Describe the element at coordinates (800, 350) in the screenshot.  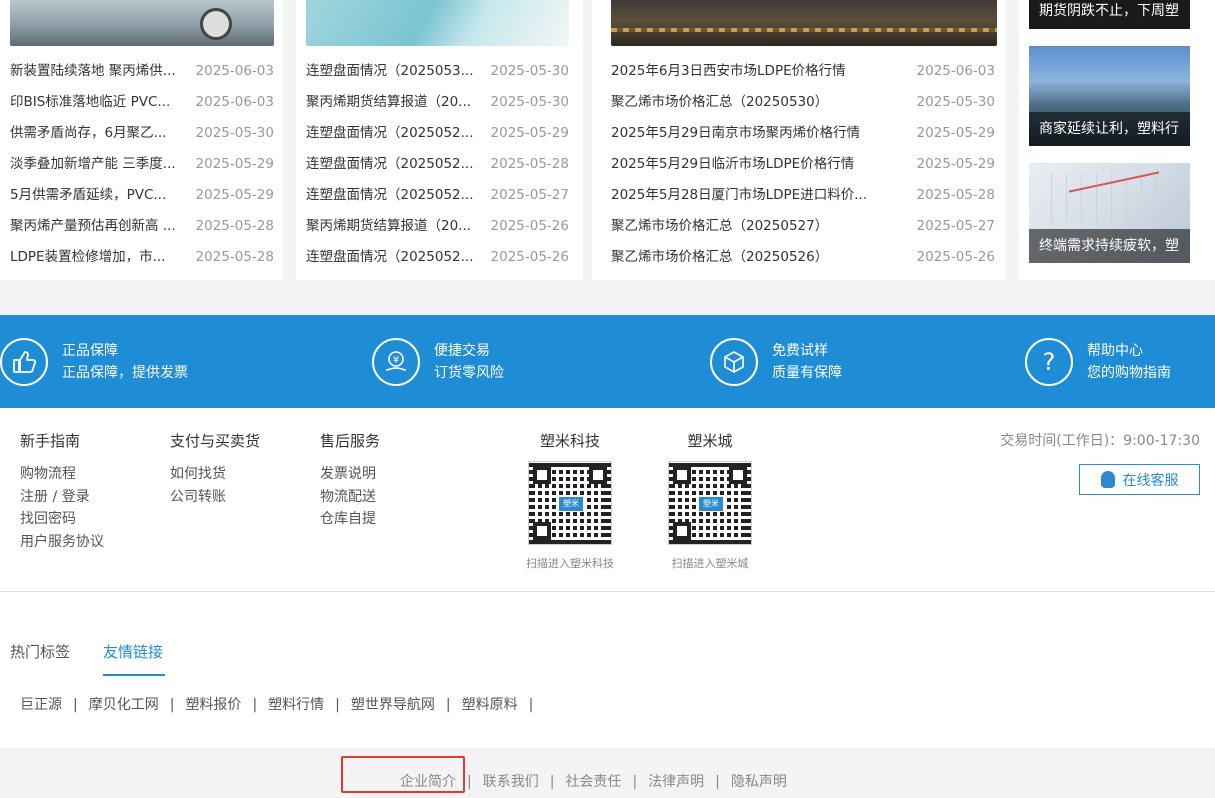
I see `service-title: 免费试样` at that location.